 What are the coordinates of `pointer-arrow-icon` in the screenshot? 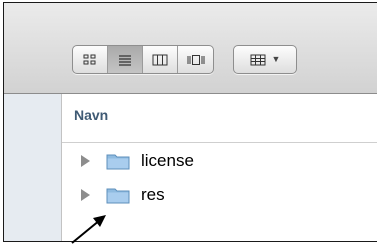 It's located at (88, 229).